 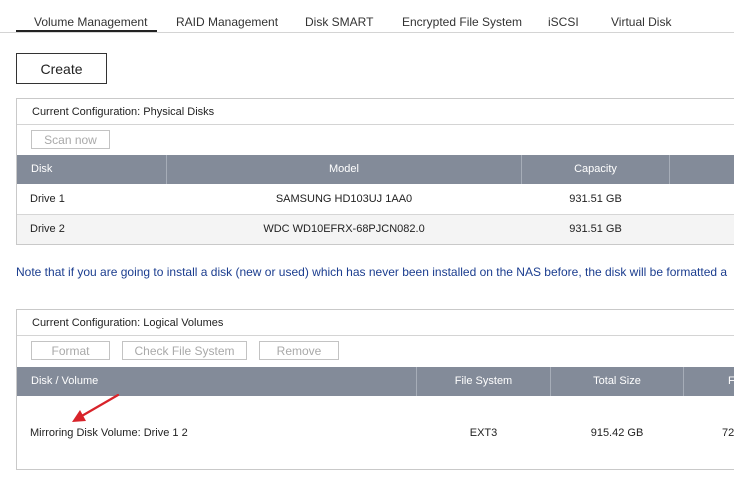 What do you see at coordinates (641, 22) in the screenshot?
I see `tab-virtual-disk: Virtual Disk` at bounding box center [641, 22].